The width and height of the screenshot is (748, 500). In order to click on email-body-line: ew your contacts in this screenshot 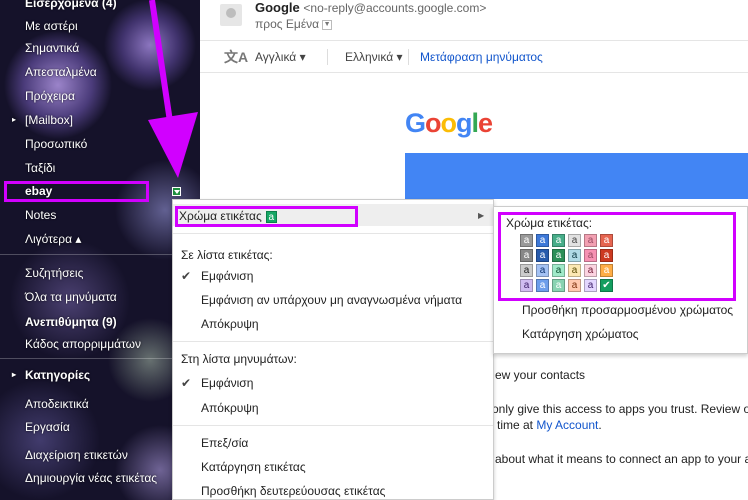, I will do `click(540, 375)`.